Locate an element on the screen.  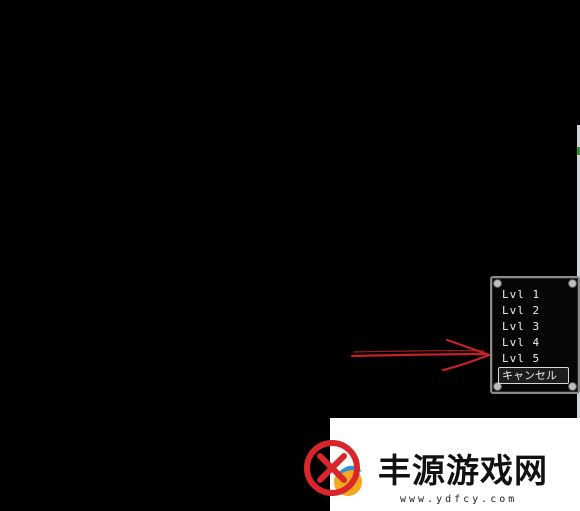
level-select-menu: Lvl 1 Lvl 2 Lvl 3 Lvl 4 Lvl 5 キャンセル is located at coordinates (535, 335).